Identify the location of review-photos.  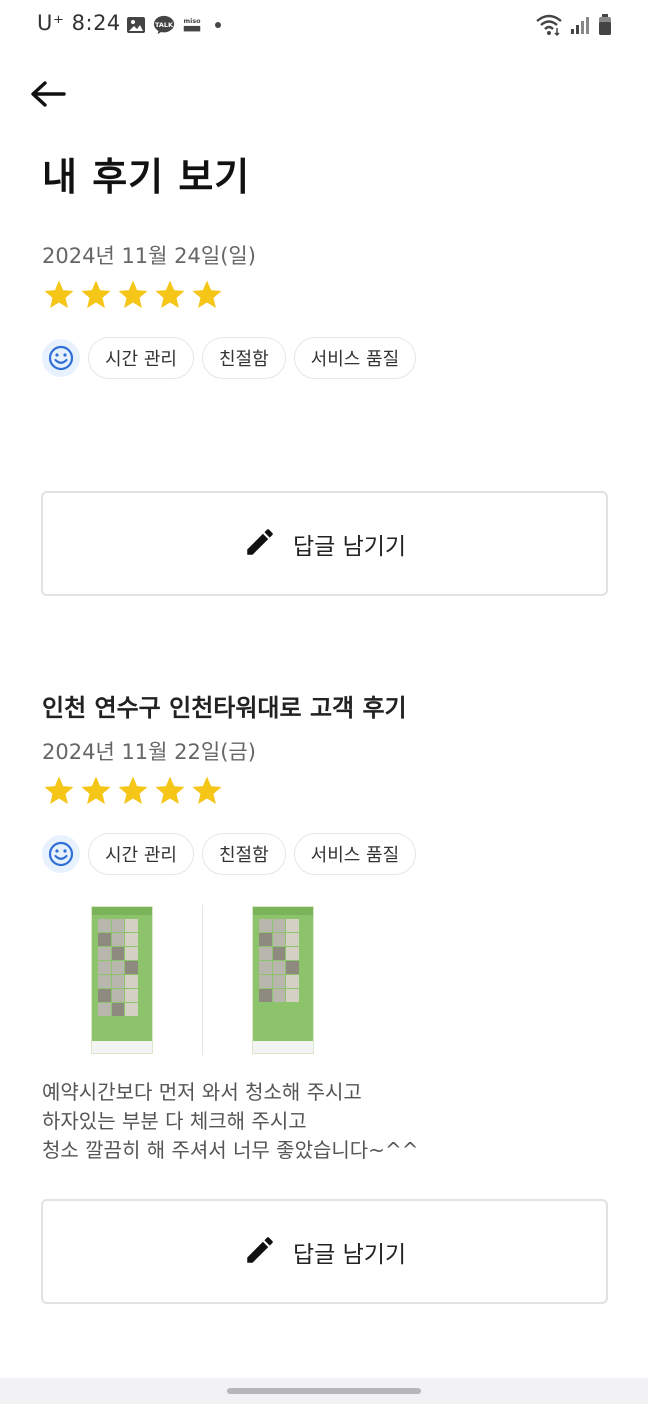
(202, 980).